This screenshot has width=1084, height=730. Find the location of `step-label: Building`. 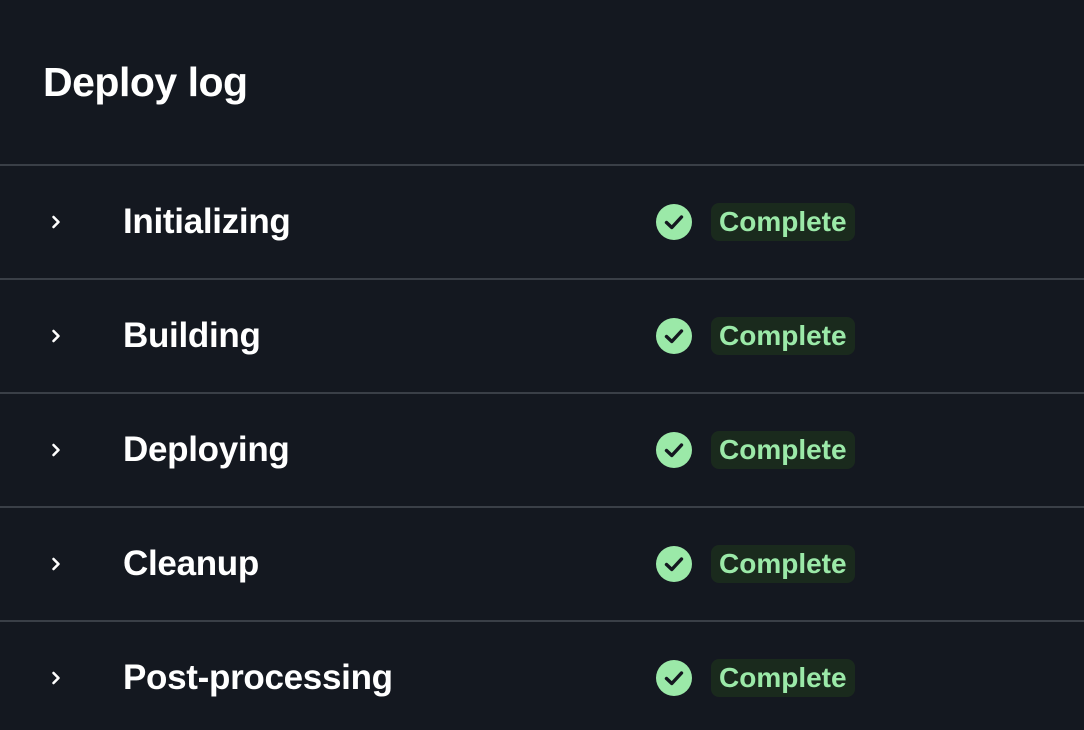

step-label: Building is located at coordinates (192, 335).